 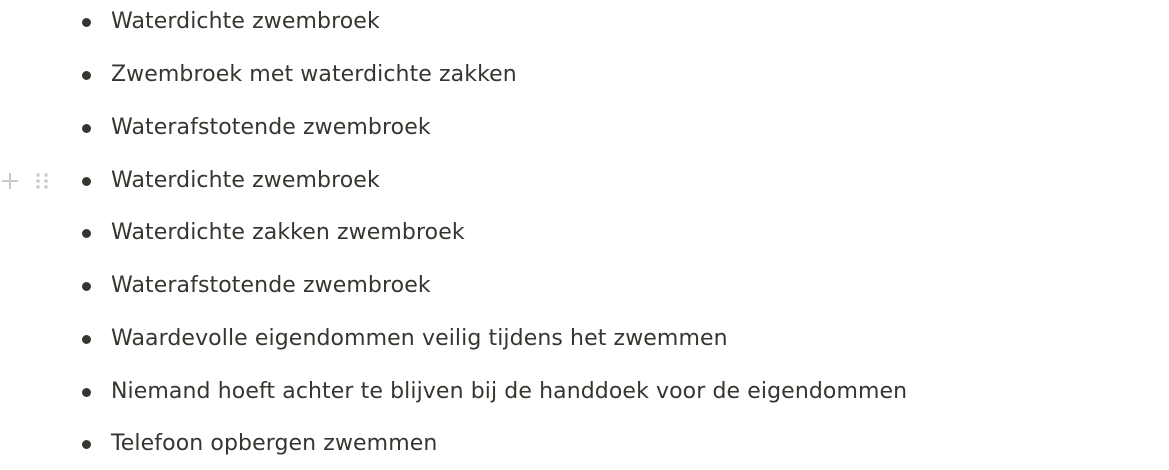 I want to click on drag-handle-icon, so click(x=42, y=181).